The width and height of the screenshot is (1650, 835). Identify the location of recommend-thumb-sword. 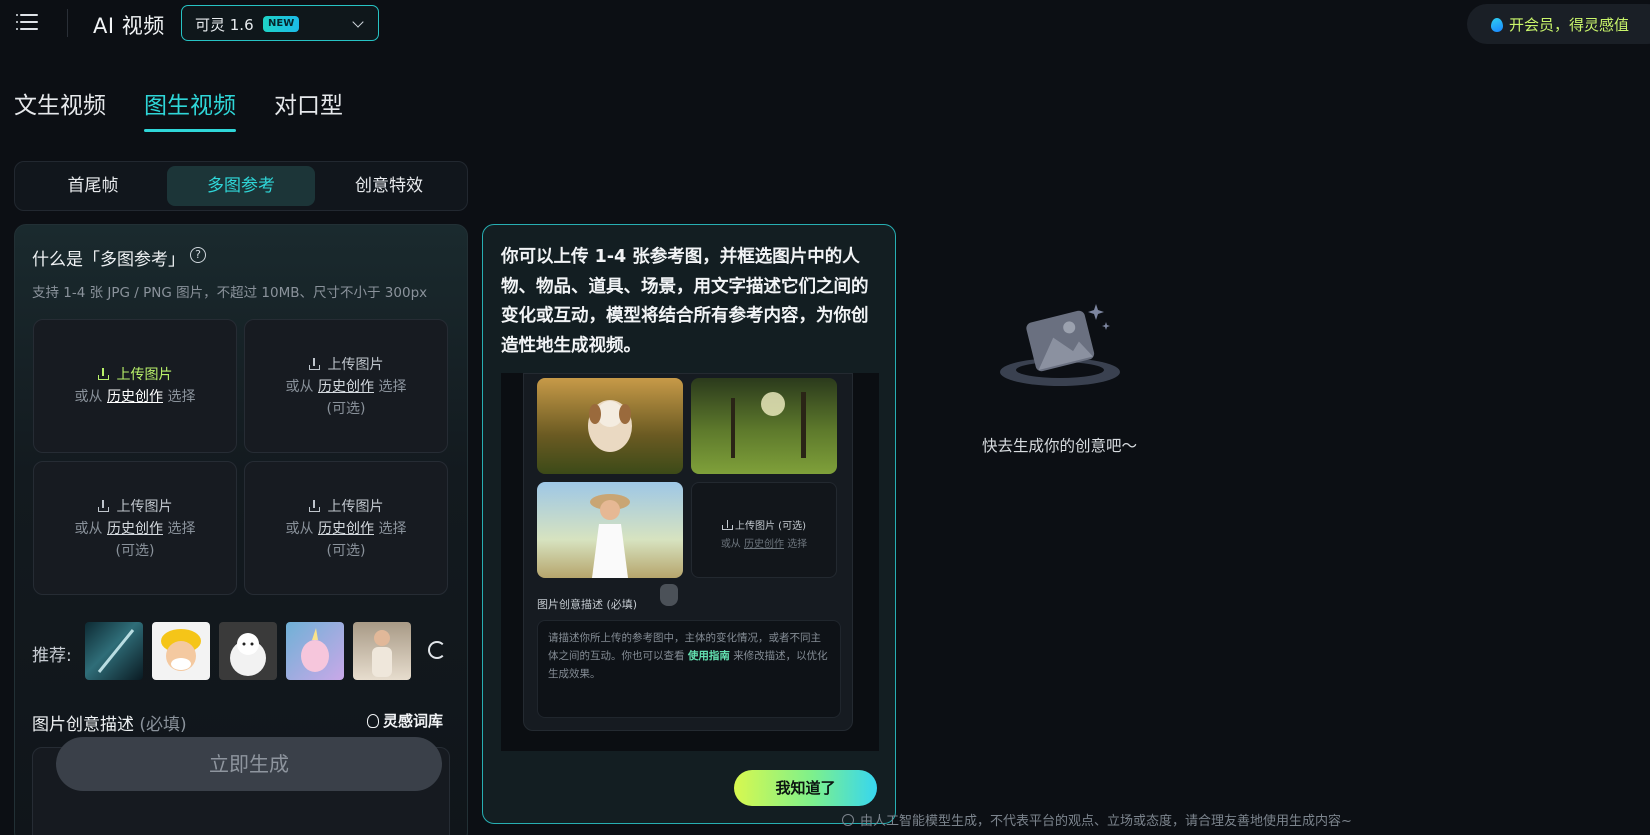
(114, 651).